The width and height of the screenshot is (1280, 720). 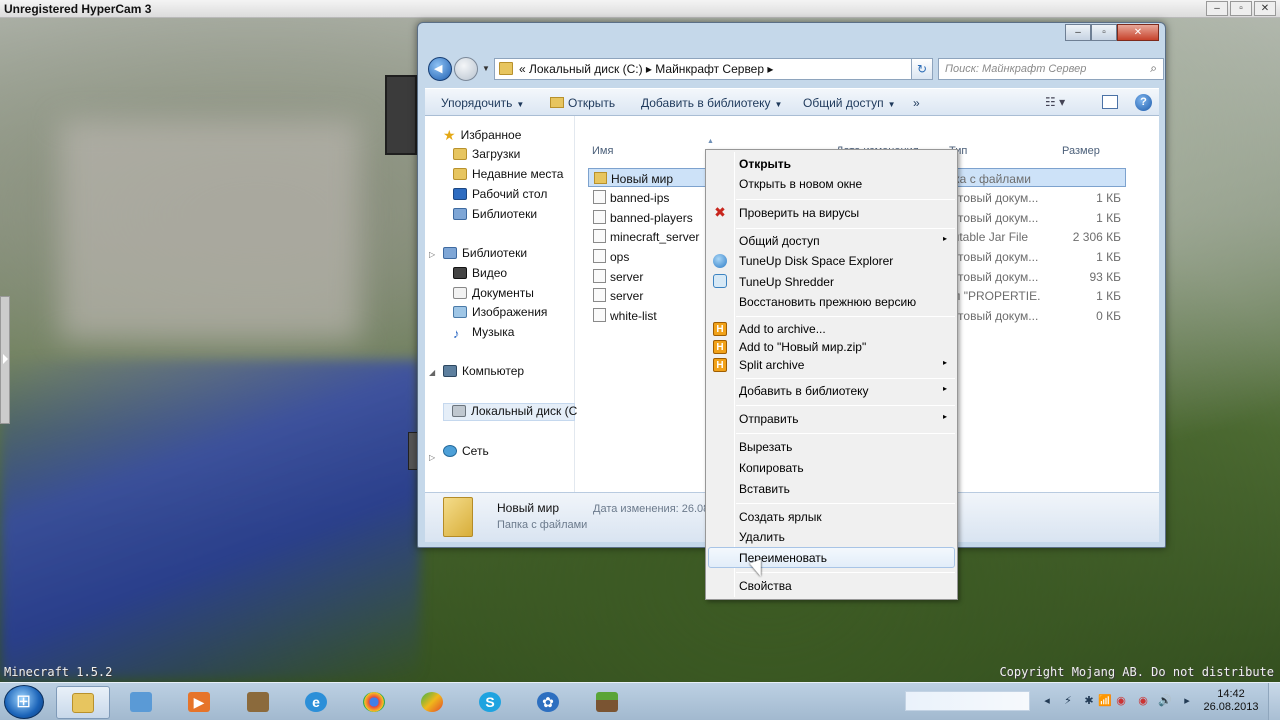 What do you see at coordinates (844, 421) in the screenshot?
I see `menu-item-send-to: Отправить ▸` at bounding box center [844, 421].